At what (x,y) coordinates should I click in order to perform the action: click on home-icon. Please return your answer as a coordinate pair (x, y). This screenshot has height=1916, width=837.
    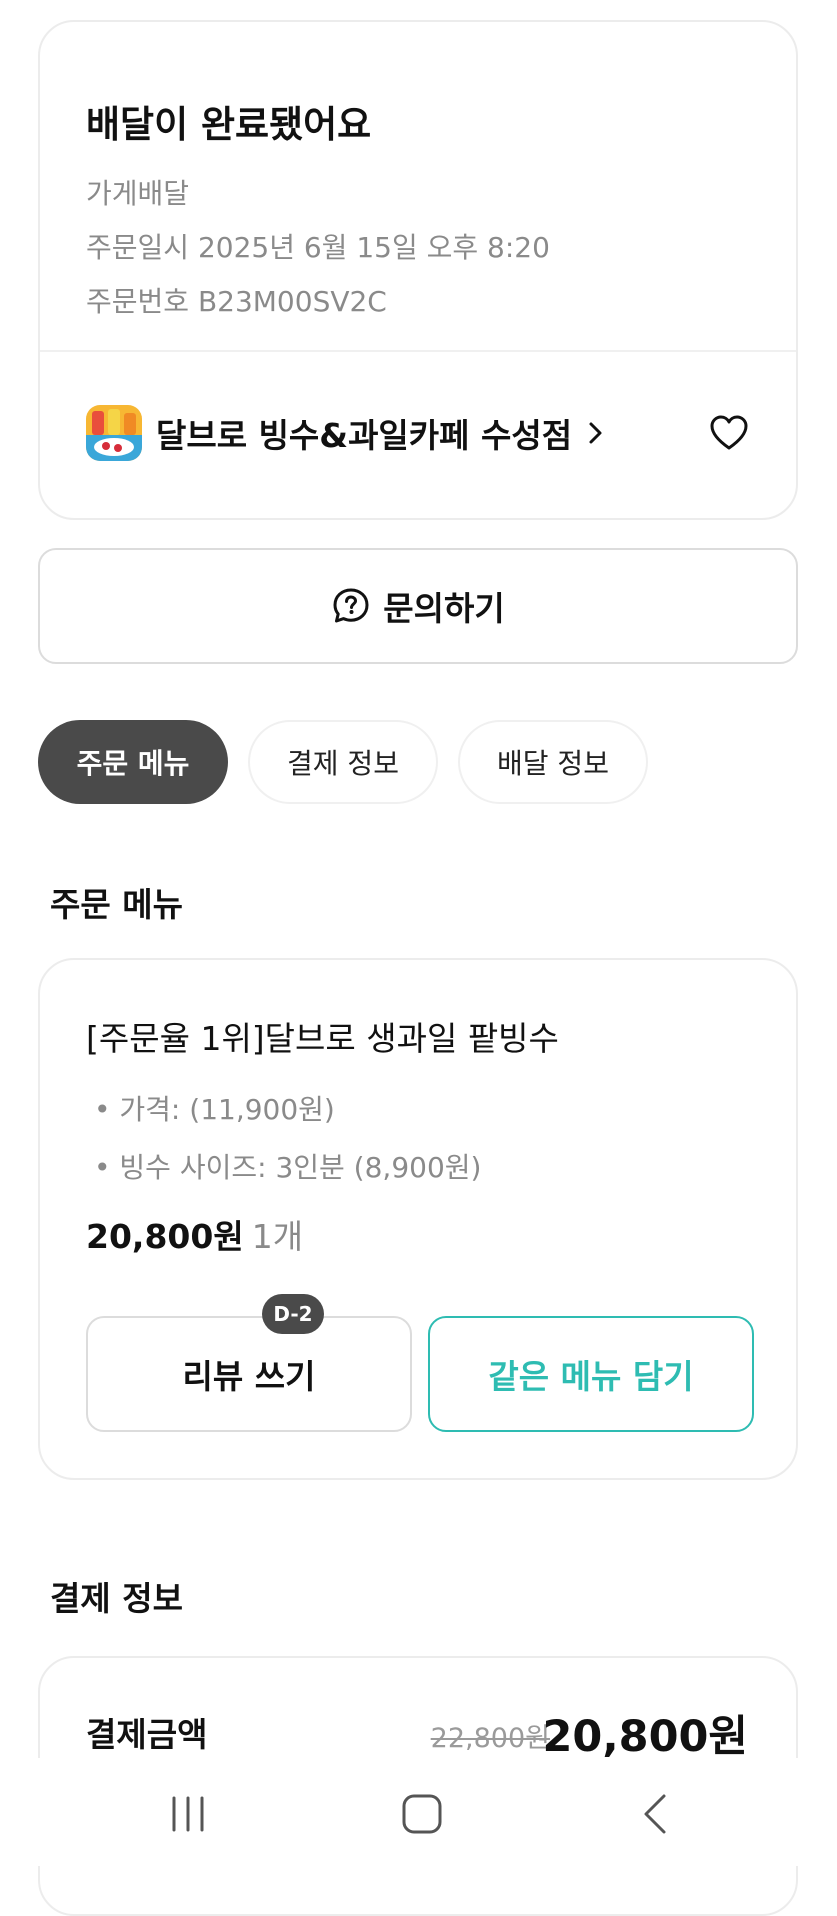
    Looking at the image, I should click on (422, 1814).